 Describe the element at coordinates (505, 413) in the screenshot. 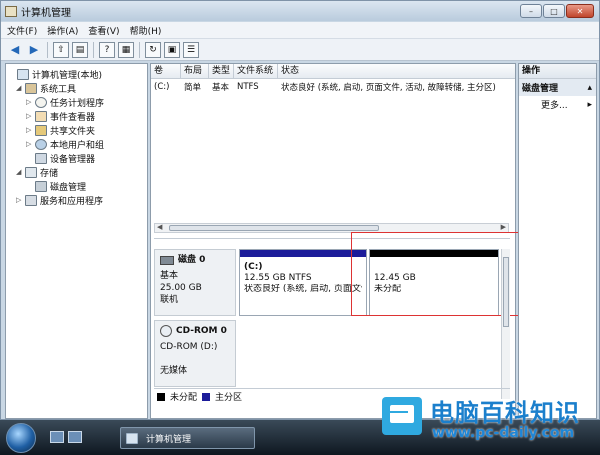

I see `watermark-title: 电脑百科知识` at that location.